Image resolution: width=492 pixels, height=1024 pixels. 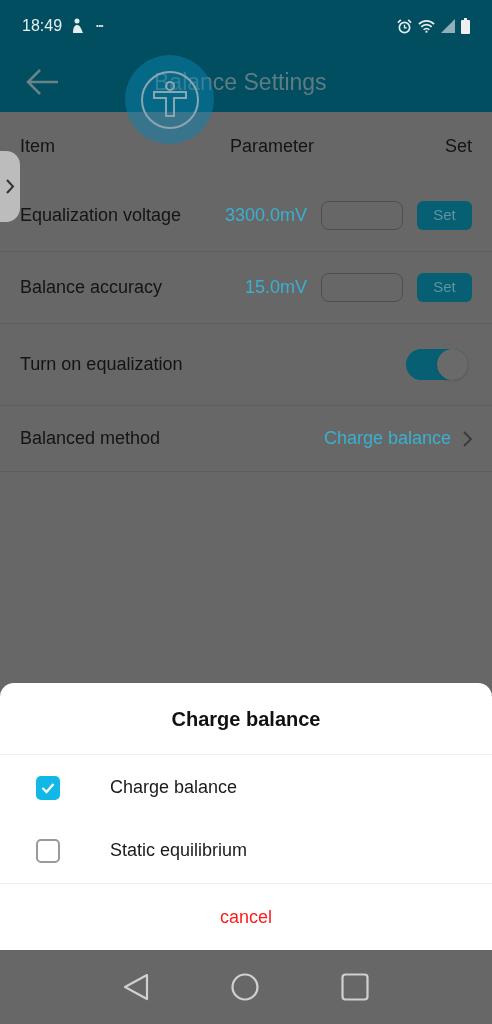 What do you see at coordinates (265, 215) in the screenshot?
I see `parameter-value: 3300.0mV` at bounding box center [265, 215].